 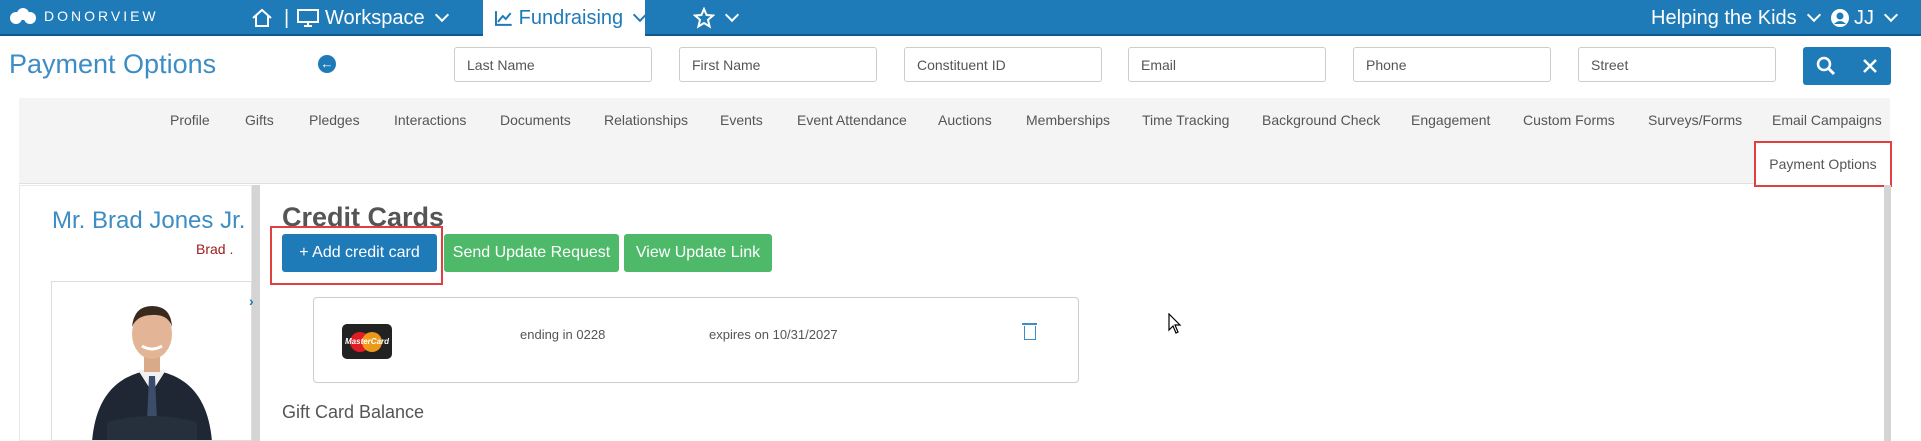 I want to click on search-actions, so click(x=1847, y=66).